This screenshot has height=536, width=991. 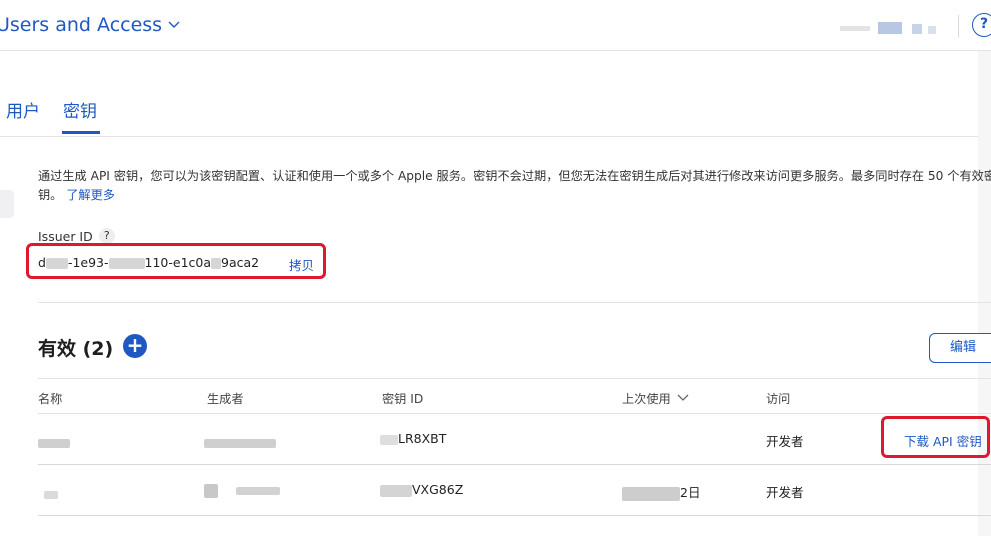 What do you see at coordinates (422, 438) in the screenshot?
I see `key-id-text: LR8XBT` at bounding box center [422, 438].